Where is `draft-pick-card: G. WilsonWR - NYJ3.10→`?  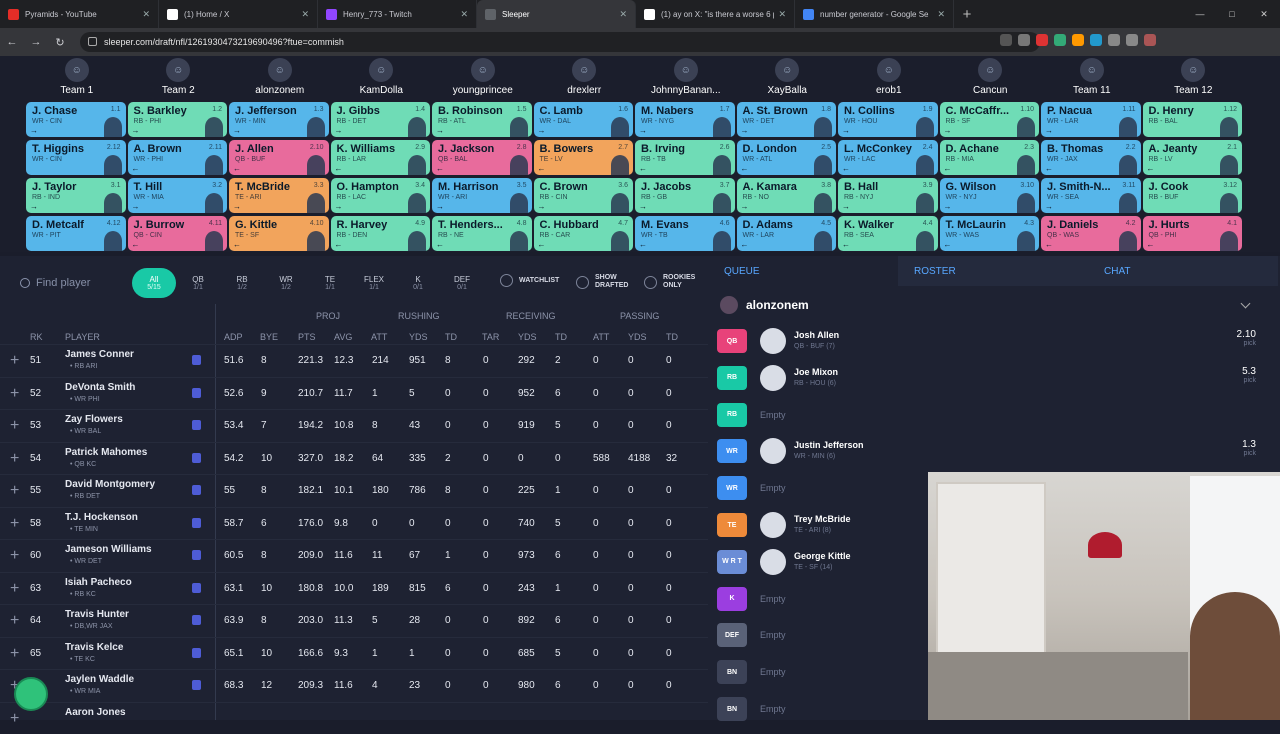 draft-pick-card: G. WilsonWR - NYJ3.10→ is located at coordinates (990, 195).